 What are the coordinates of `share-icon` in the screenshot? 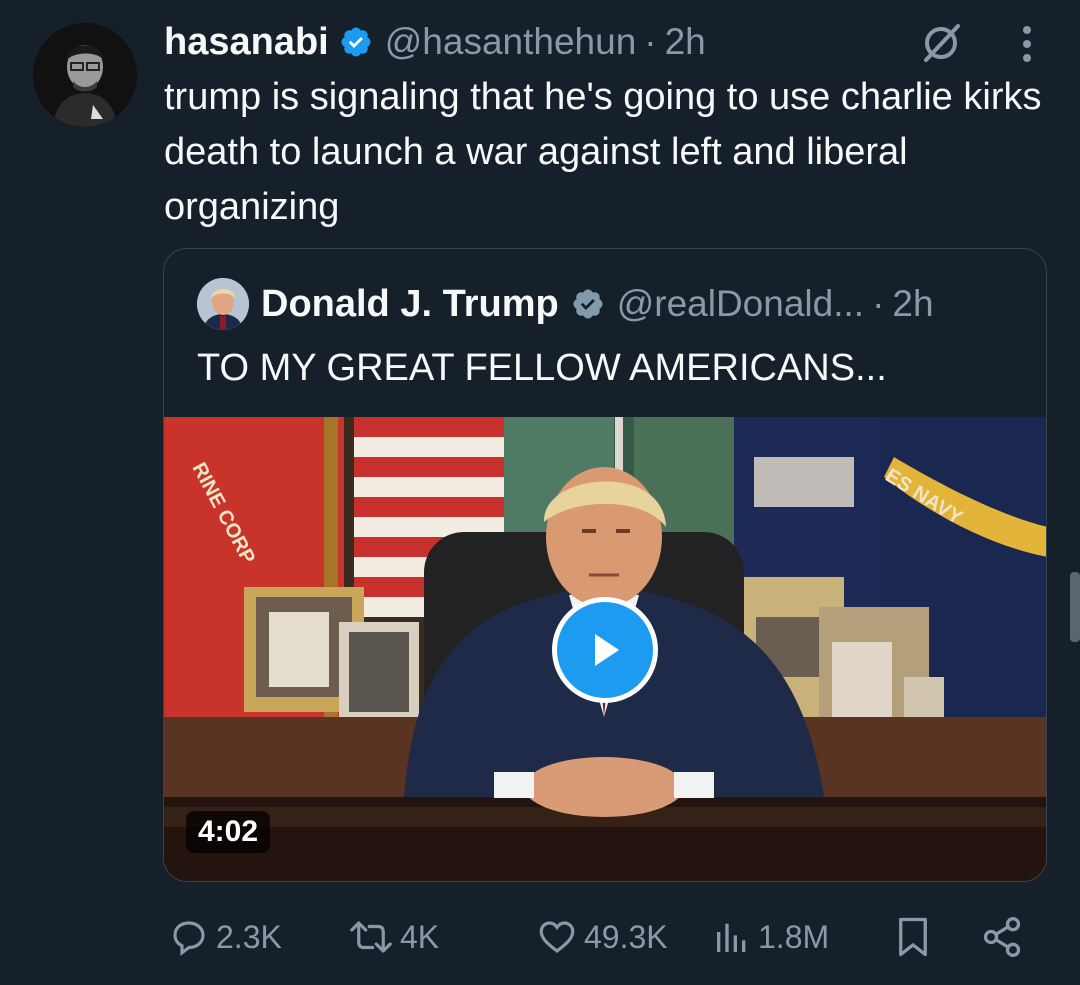 It's located at (1002, 937).